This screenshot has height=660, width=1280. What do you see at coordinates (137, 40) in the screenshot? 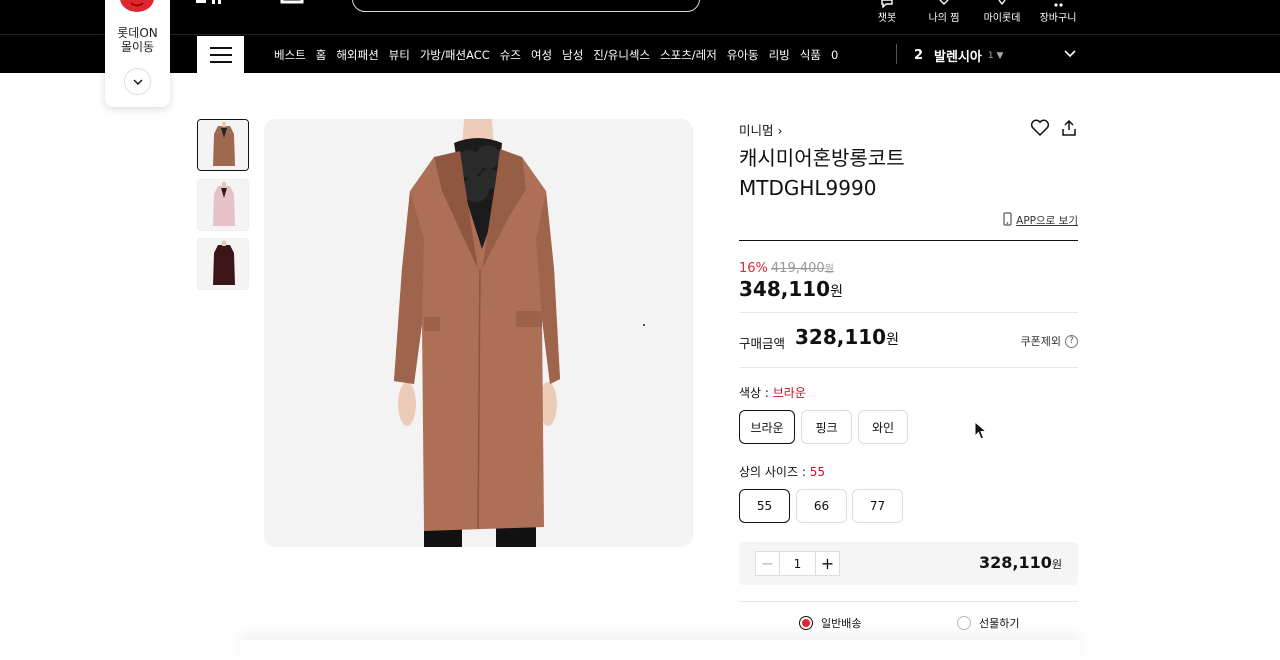
I see `mall-switch-label: 롯데ON 몰이동` at bounding box center [137, 40].